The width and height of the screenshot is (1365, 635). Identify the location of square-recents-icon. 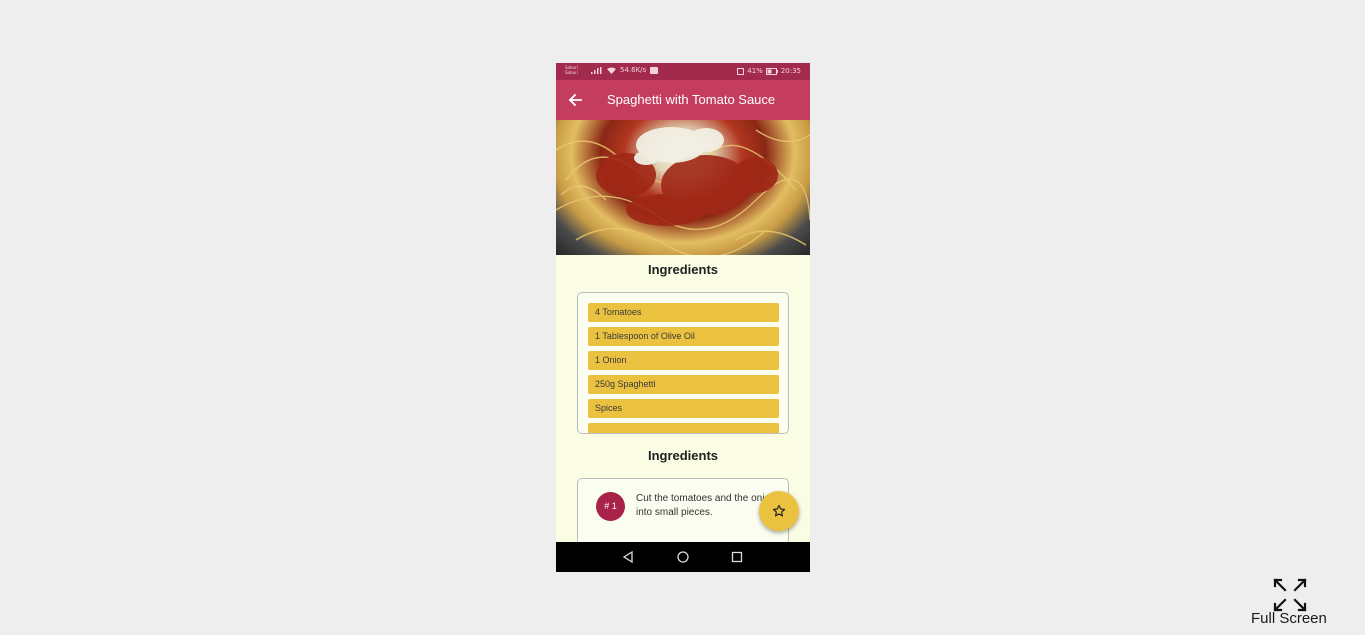
(737, 557).